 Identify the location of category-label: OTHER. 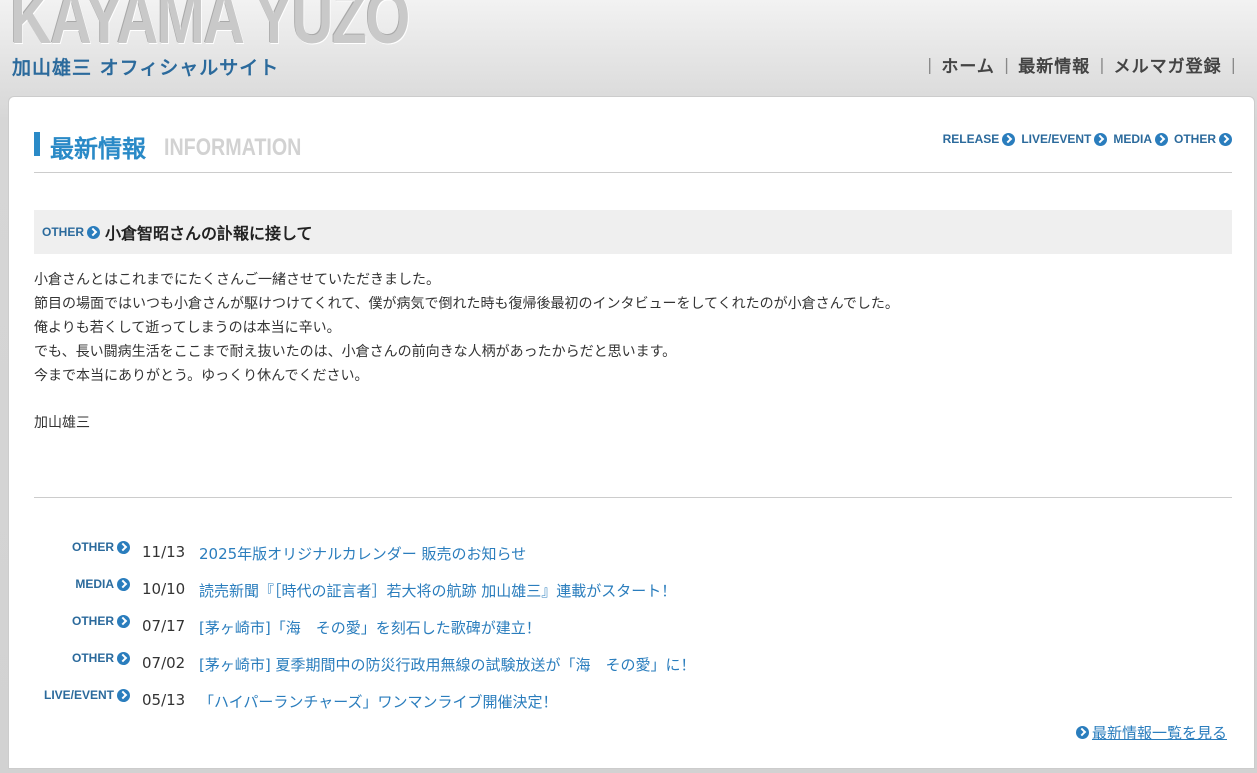
(1195, 139).